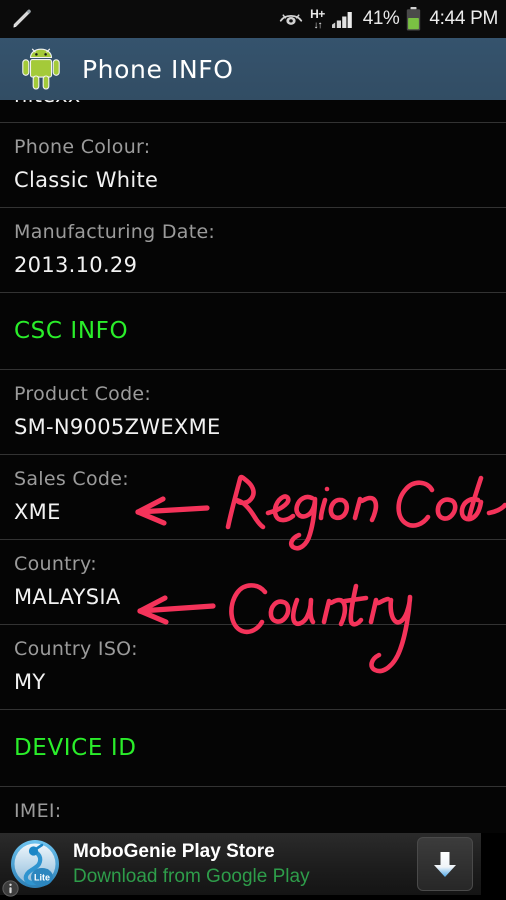 This screenshot has height=900, width=506. I want to click on signal-bars-icon, so click(343, 19).